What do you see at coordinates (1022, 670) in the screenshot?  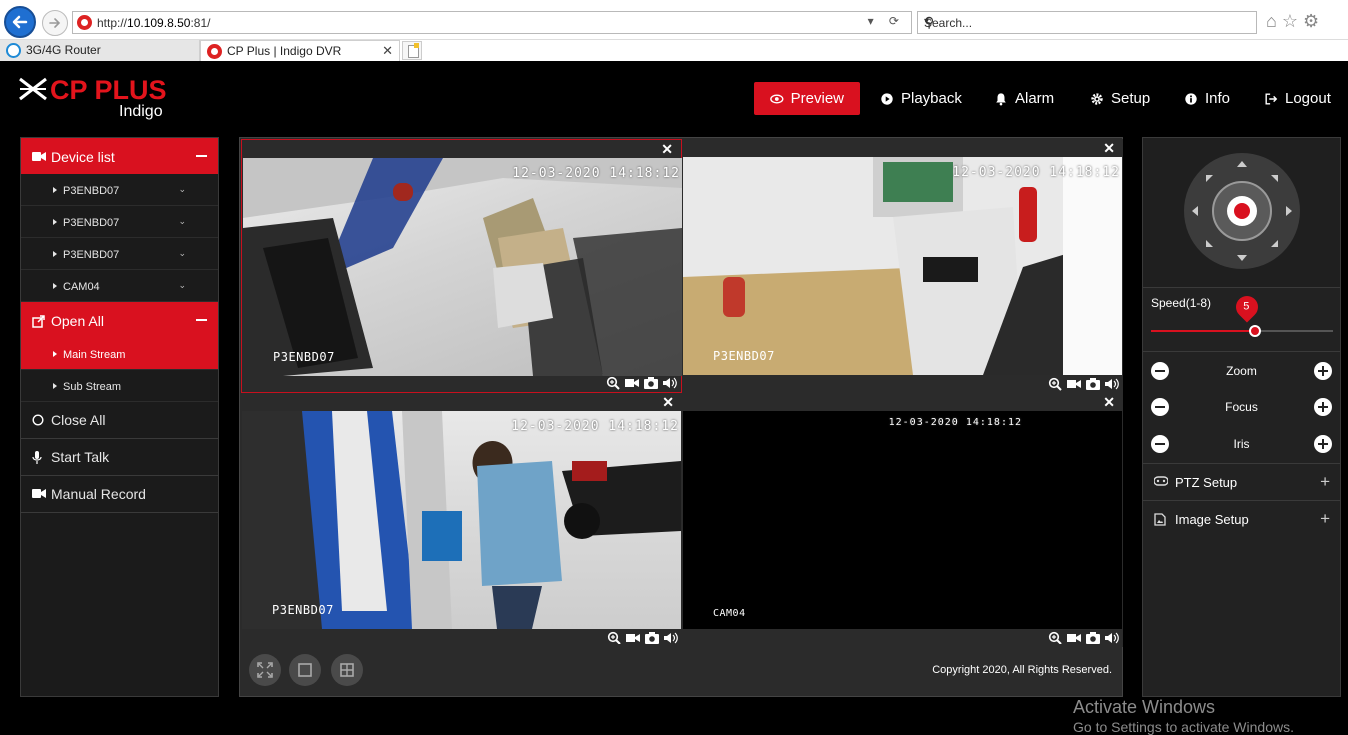 I see `copyright-text: Copyright 2020, All Rights Reserved.` at bounding box center [1022, 670].